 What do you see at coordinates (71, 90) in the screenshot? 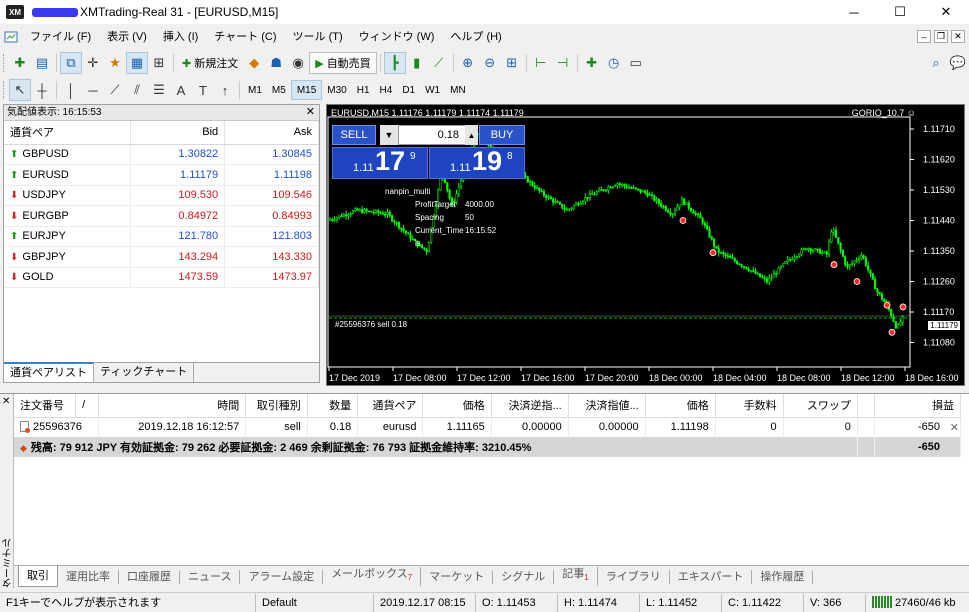
I see `vertical-line-icon: │` at bounding box center [71, 90].